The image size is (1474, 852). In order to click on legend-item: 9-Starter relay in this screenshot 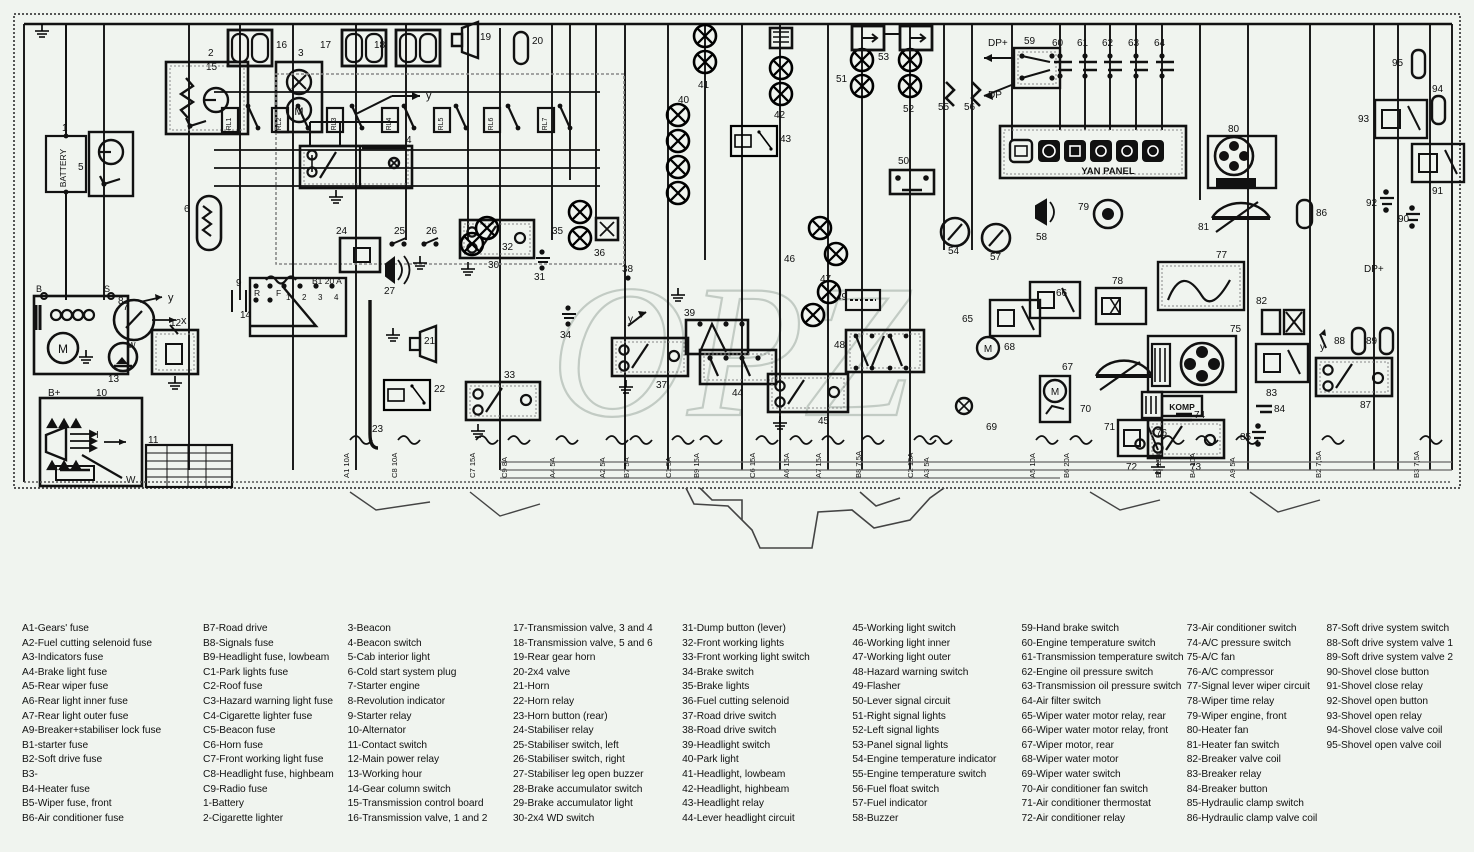, I will do `click(379, 716)`.